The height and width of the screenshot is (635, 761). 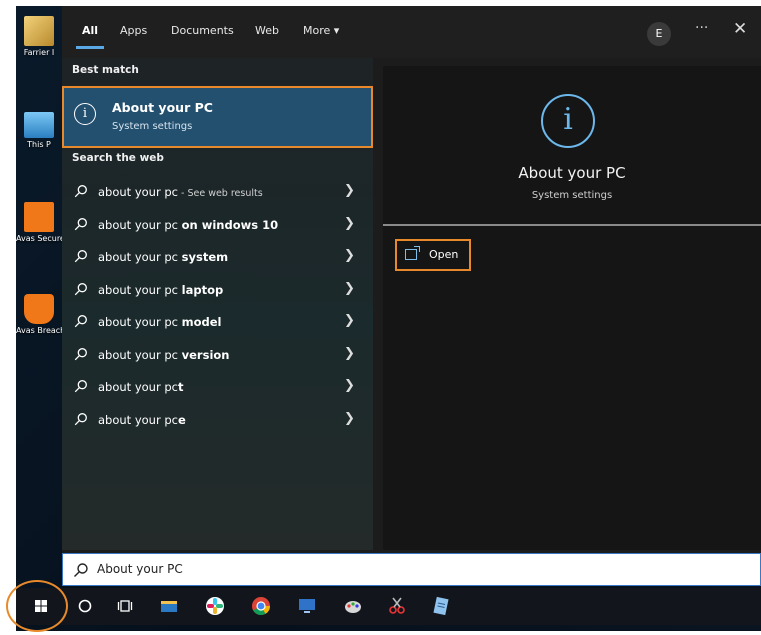 I want to click on preview-subtitle: System settings, so click(x=572, y=195).